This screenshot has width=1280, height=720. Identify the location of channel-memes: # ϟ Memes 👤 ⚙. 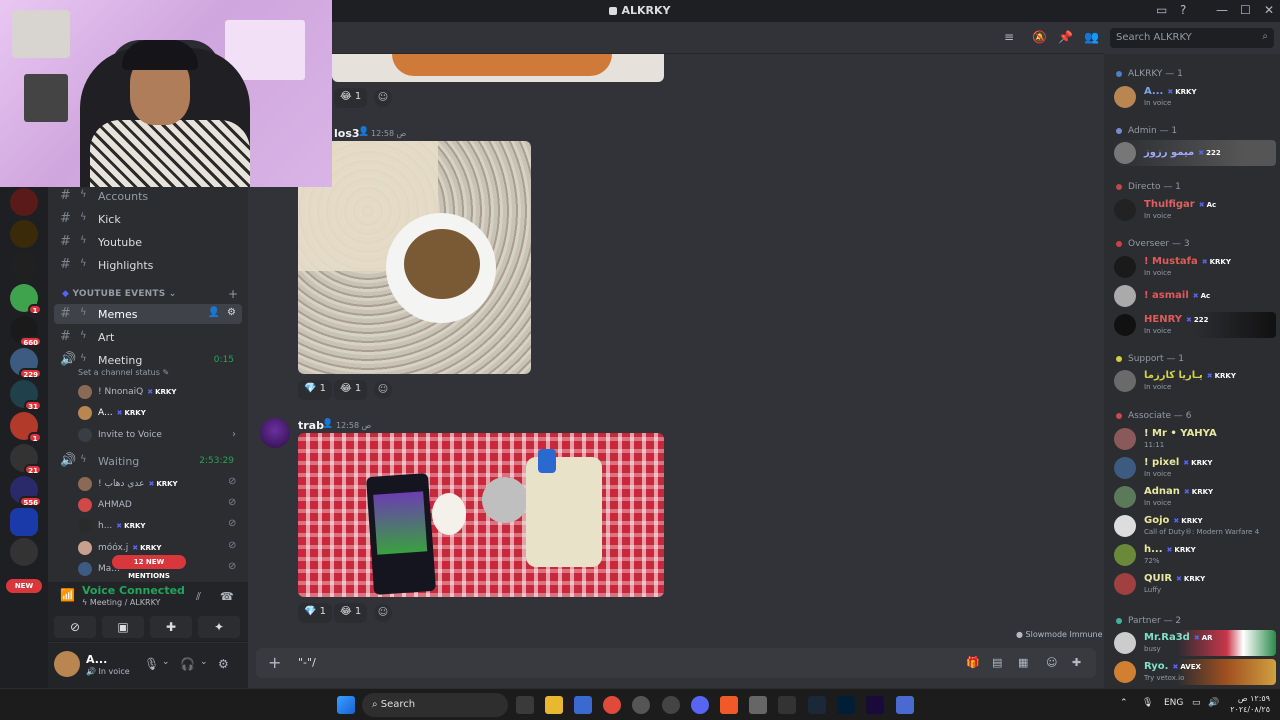
(148, 314).